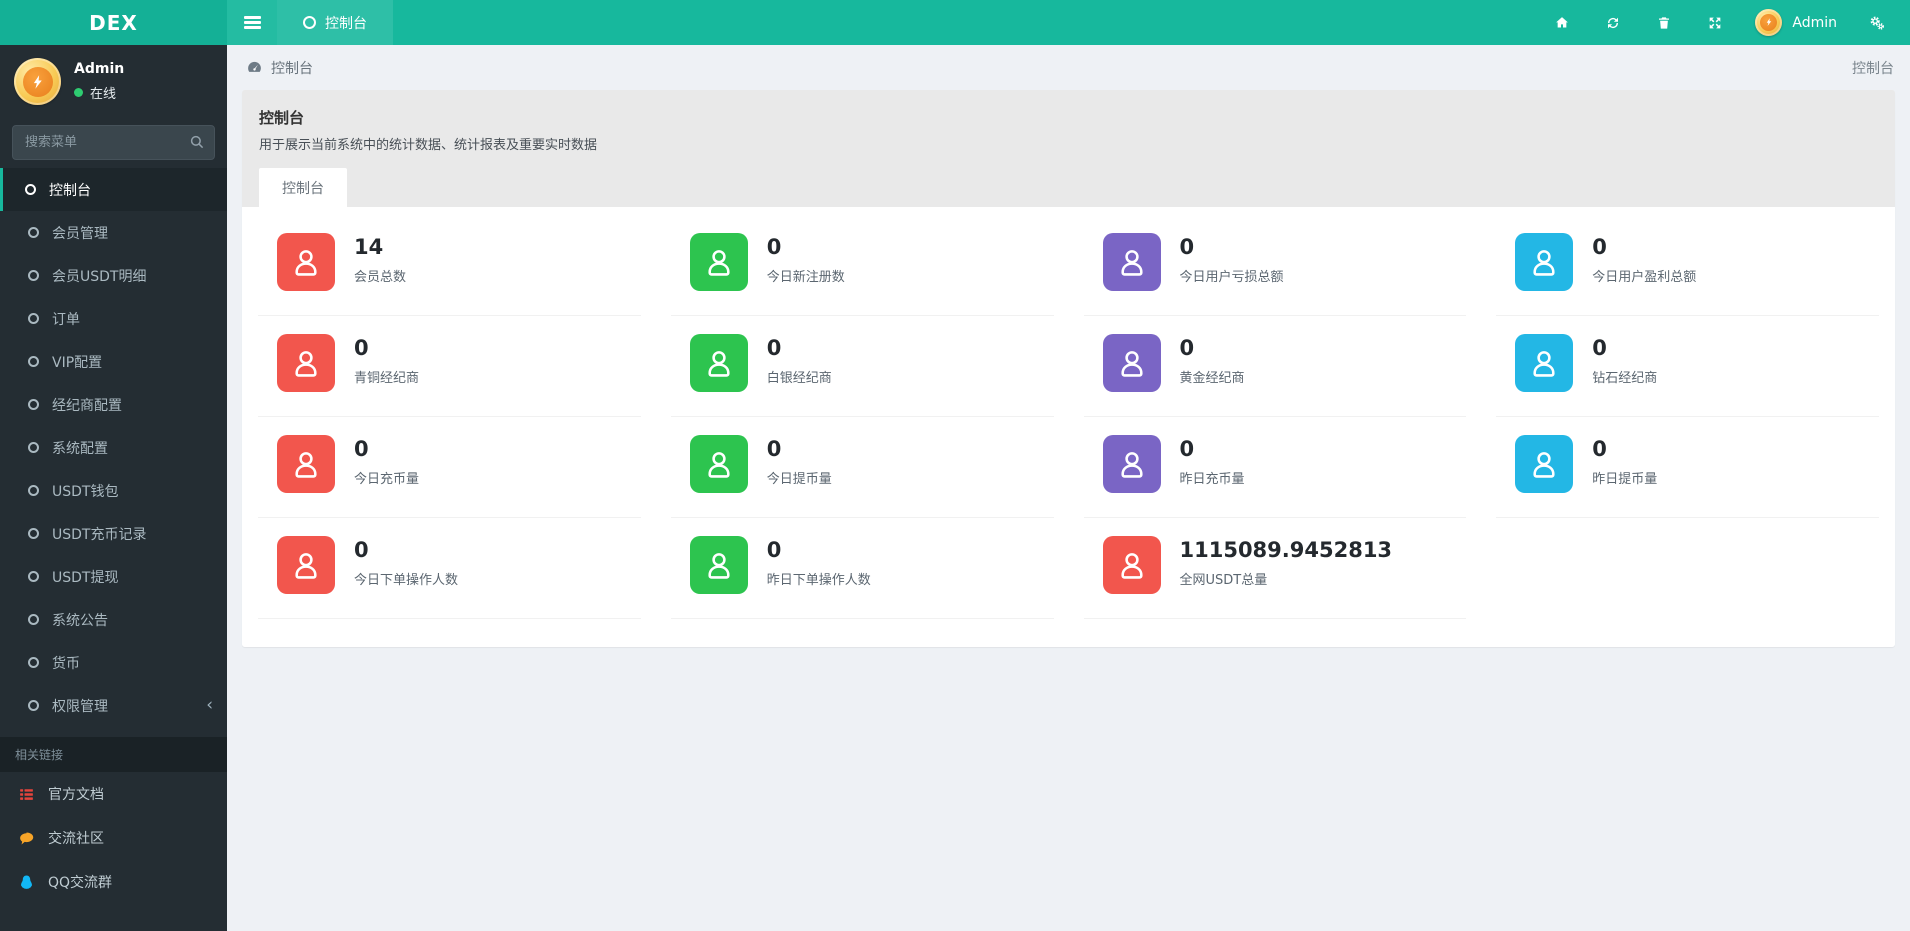 The image size is (1910, 931). What do you see at coordinates (113, 882) in the screenshot?
I see `sidebar-link-qq-group: QQ交流群` at bounding box center [113, 882].